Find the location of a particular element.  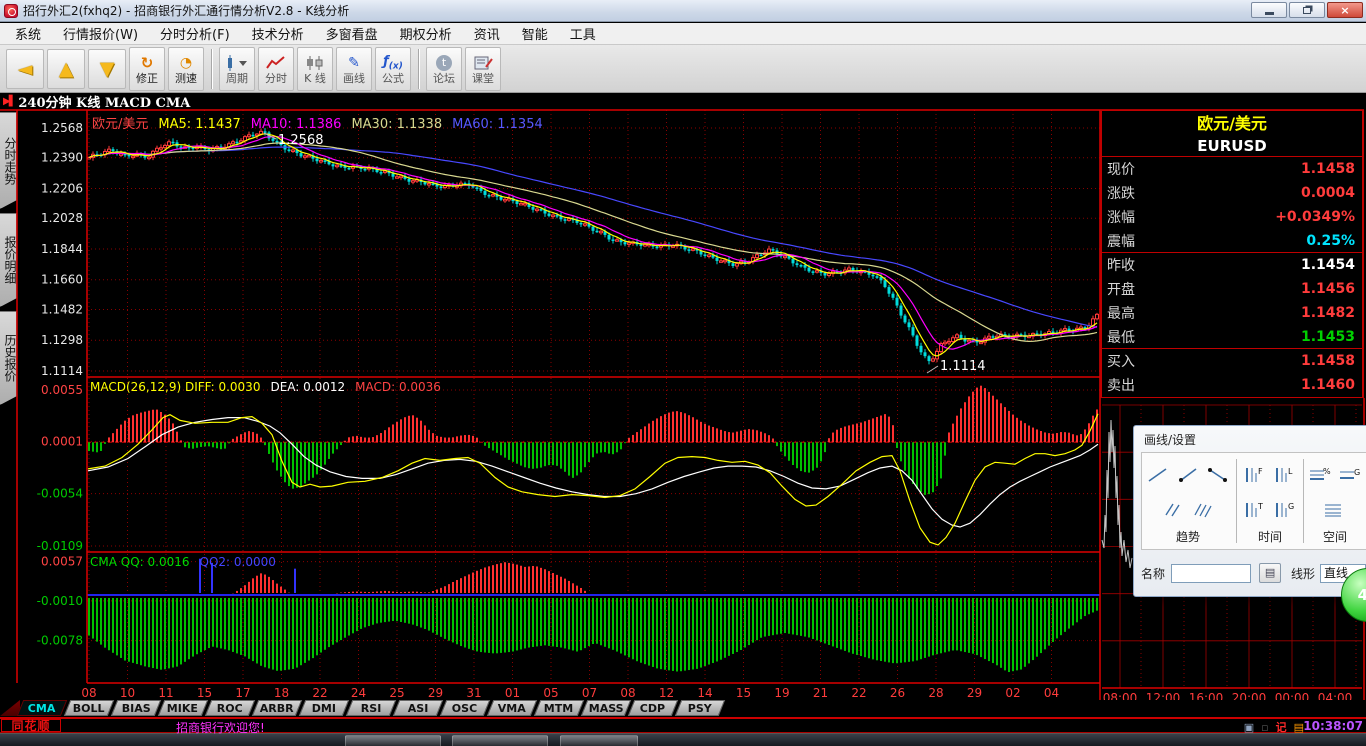

draw-group-icons: F L T G is located at coordinates (1270, 492).